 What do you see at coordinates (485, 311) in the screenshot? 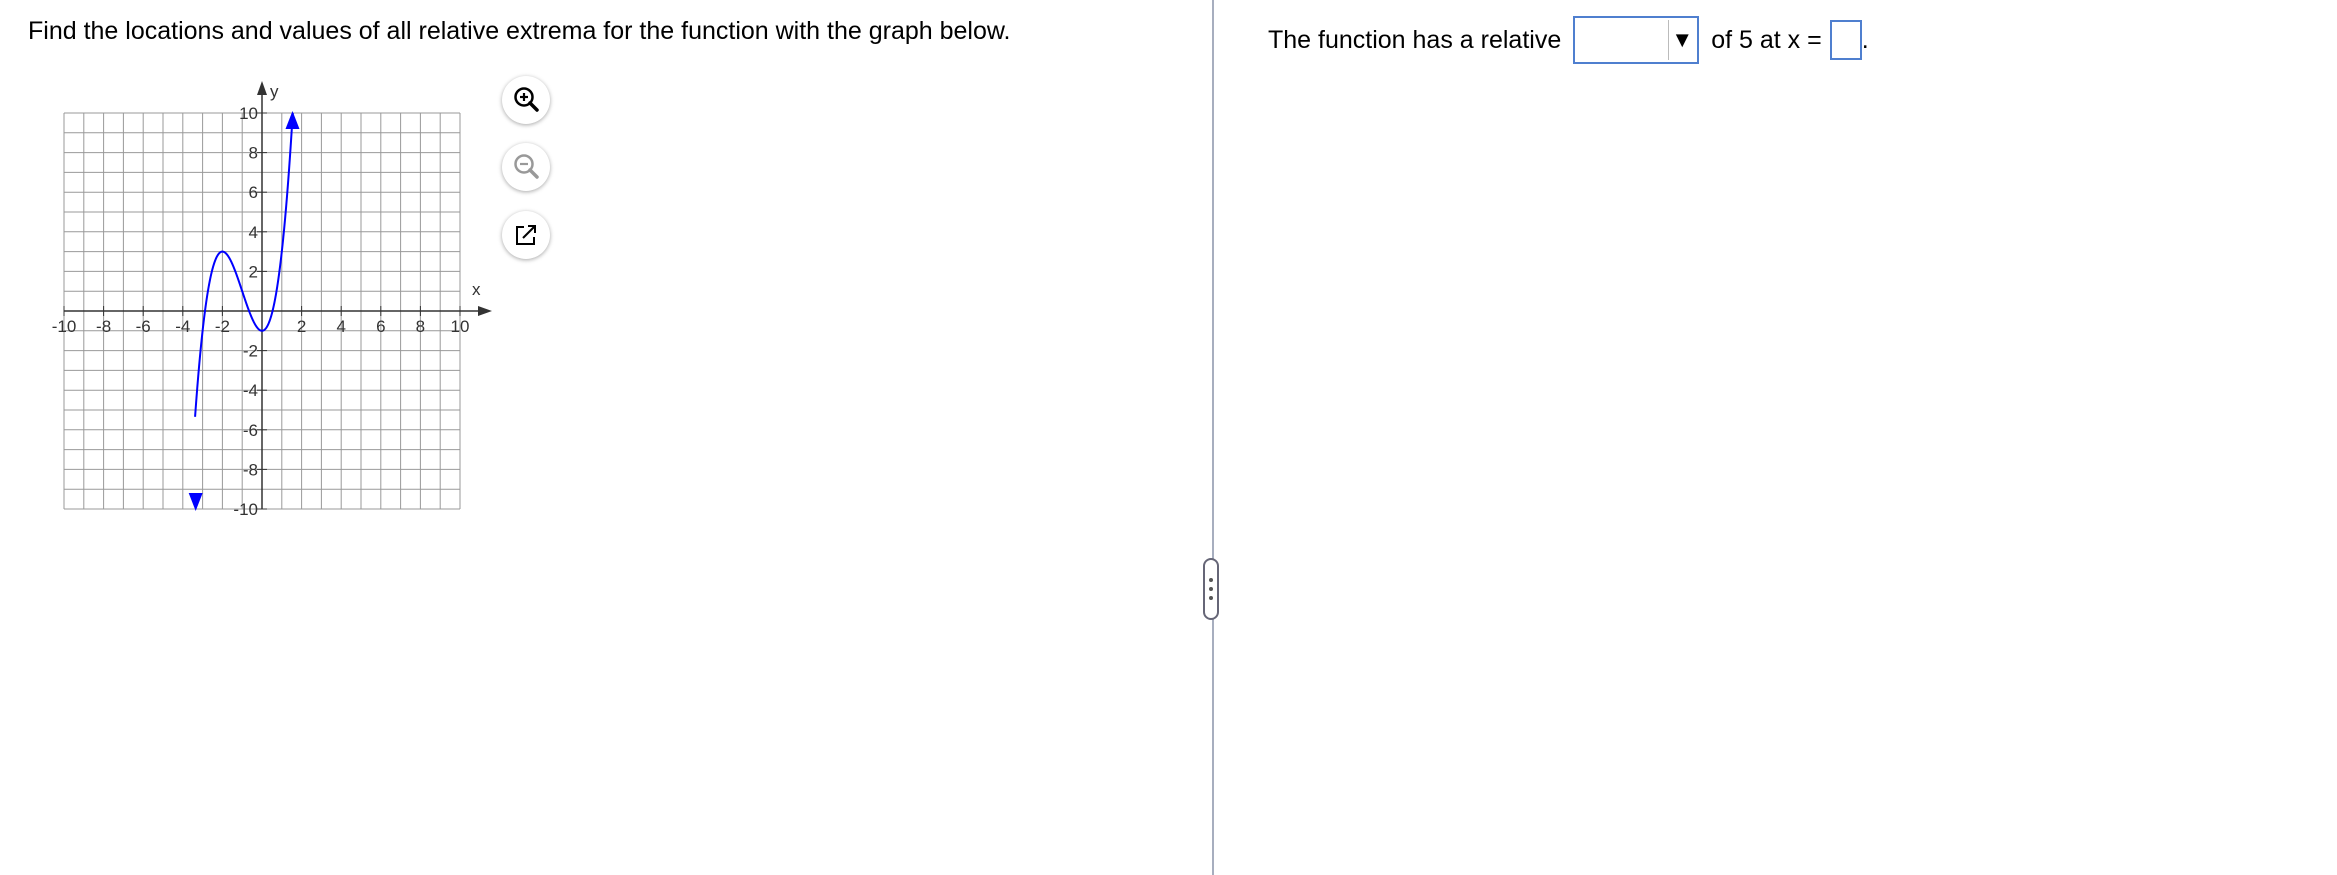
I see `x-axis-arrow` at bounding box center [485, 311].